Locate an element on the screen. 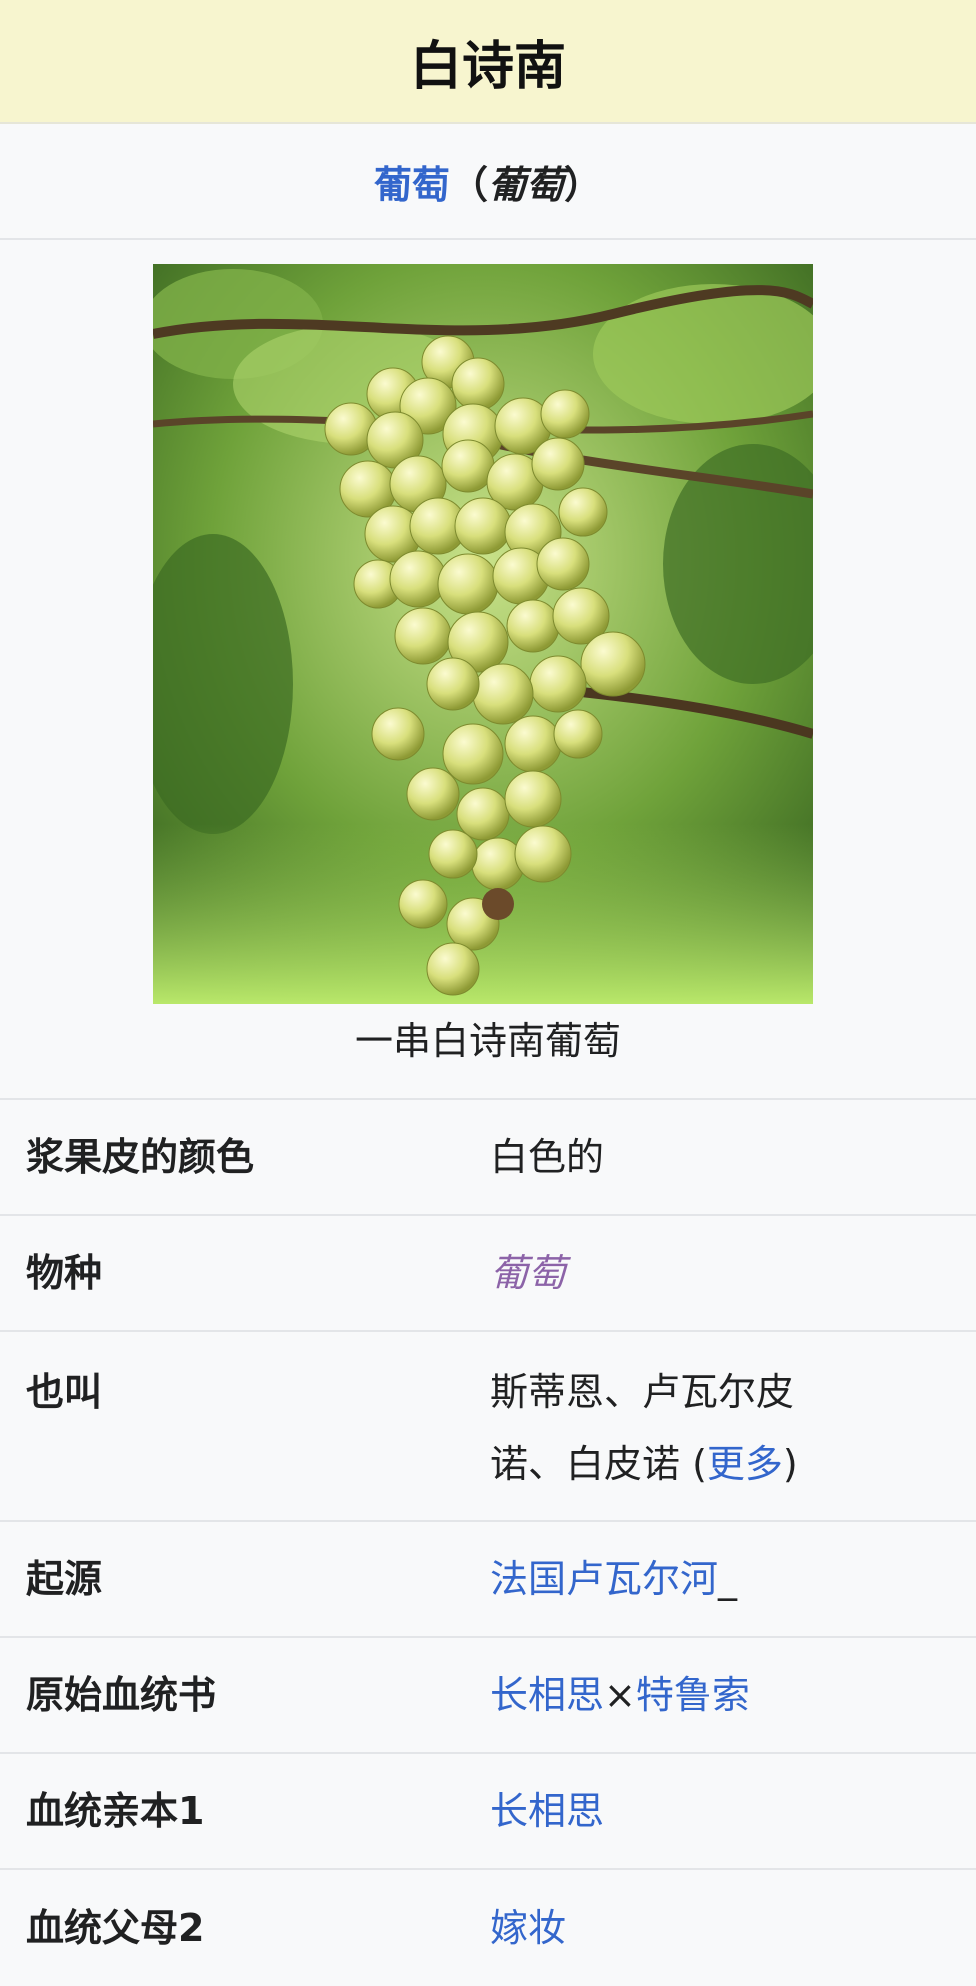  row-origin: 起源 法国卢瓦尔河_ is located at coordinates (488, 1580).